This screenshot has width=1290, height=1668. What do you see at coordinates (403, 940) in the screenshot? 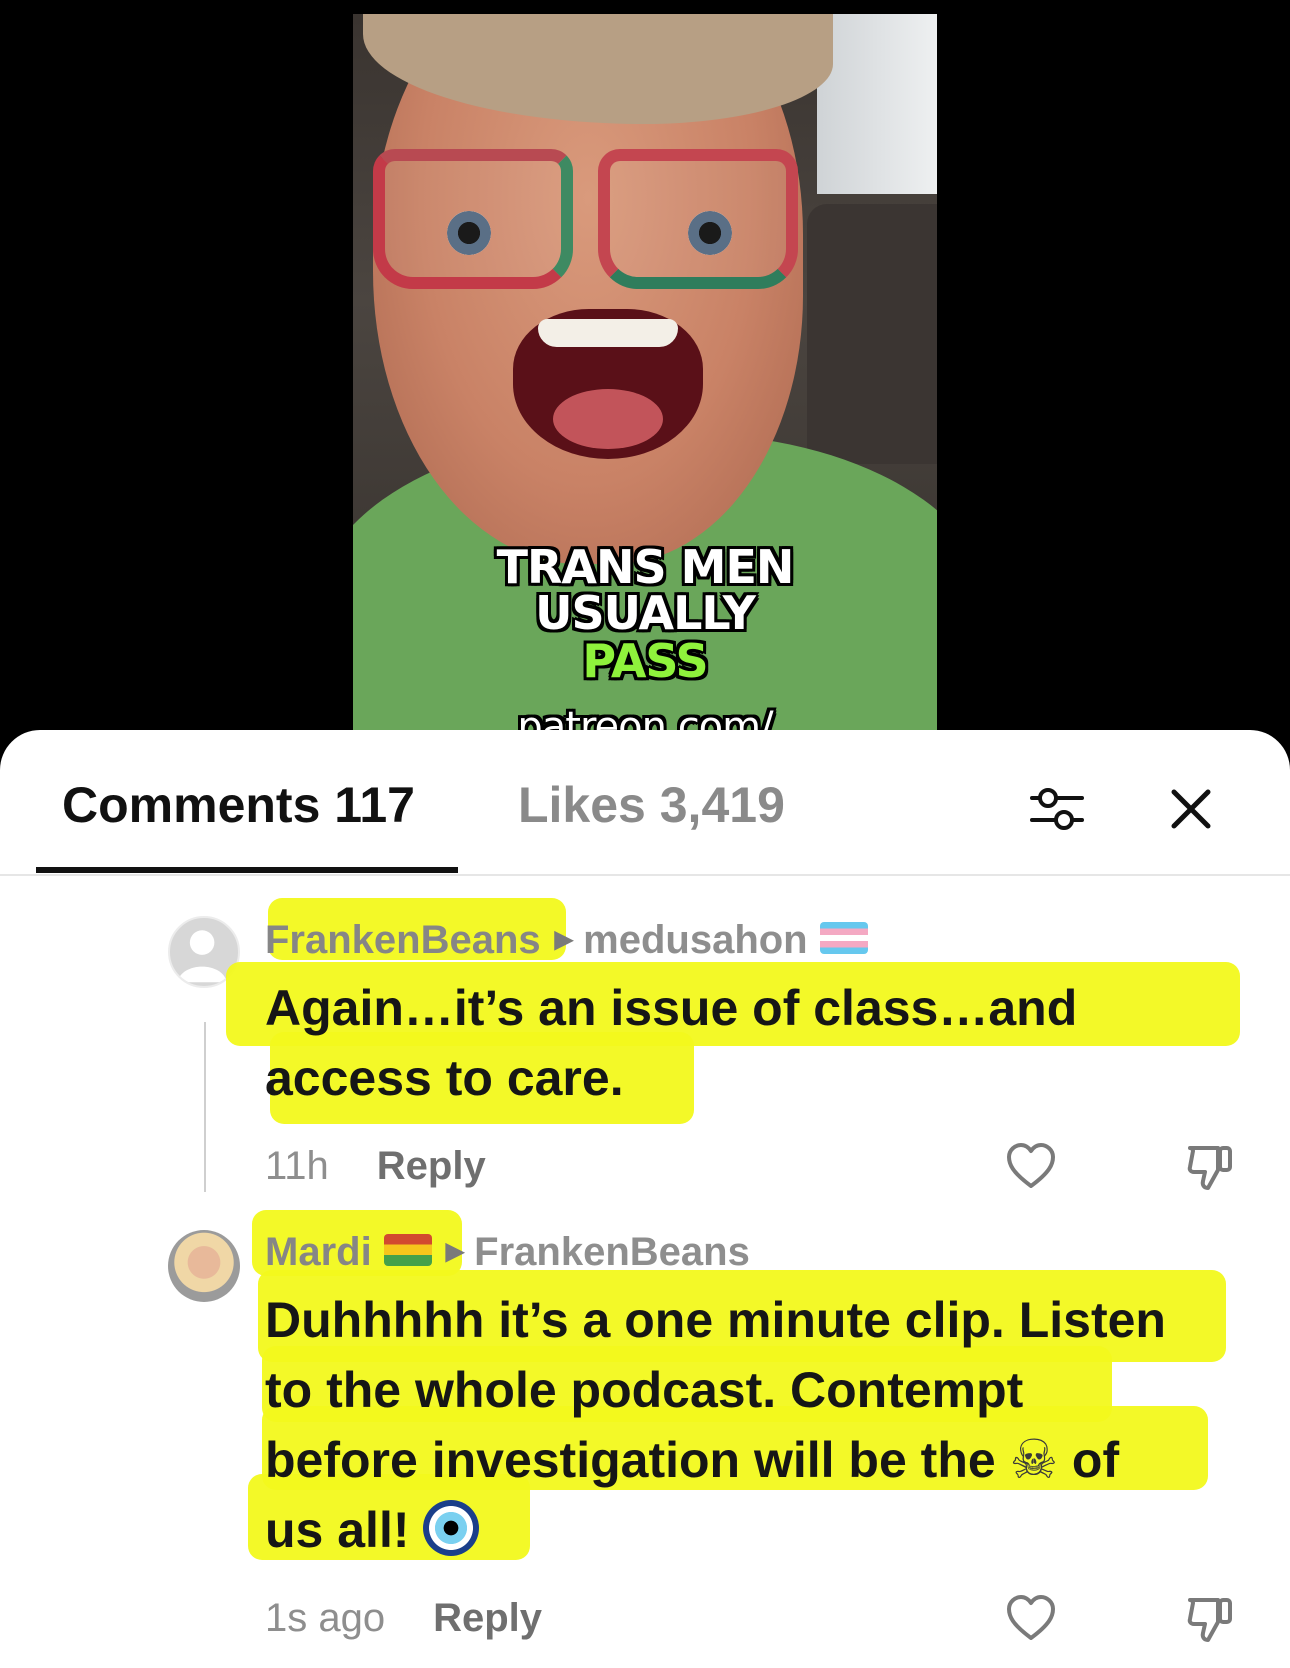
I see `comment-author: FrankenBeans` at bounding box center [403, 940].